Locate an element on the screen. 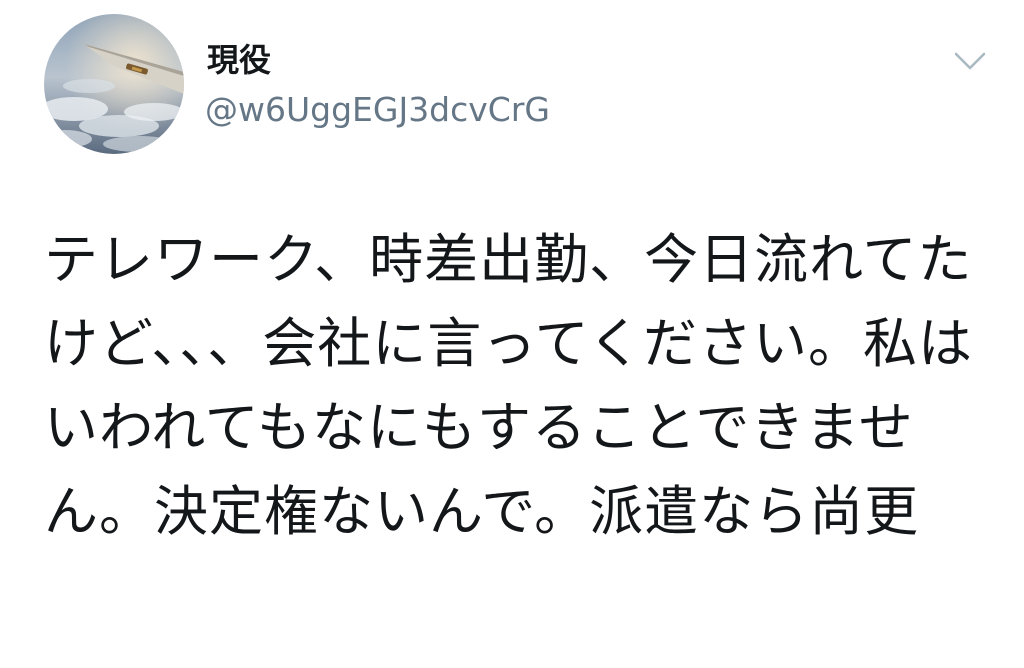  avatar-photo-icon is located at coordinates (114, 84).